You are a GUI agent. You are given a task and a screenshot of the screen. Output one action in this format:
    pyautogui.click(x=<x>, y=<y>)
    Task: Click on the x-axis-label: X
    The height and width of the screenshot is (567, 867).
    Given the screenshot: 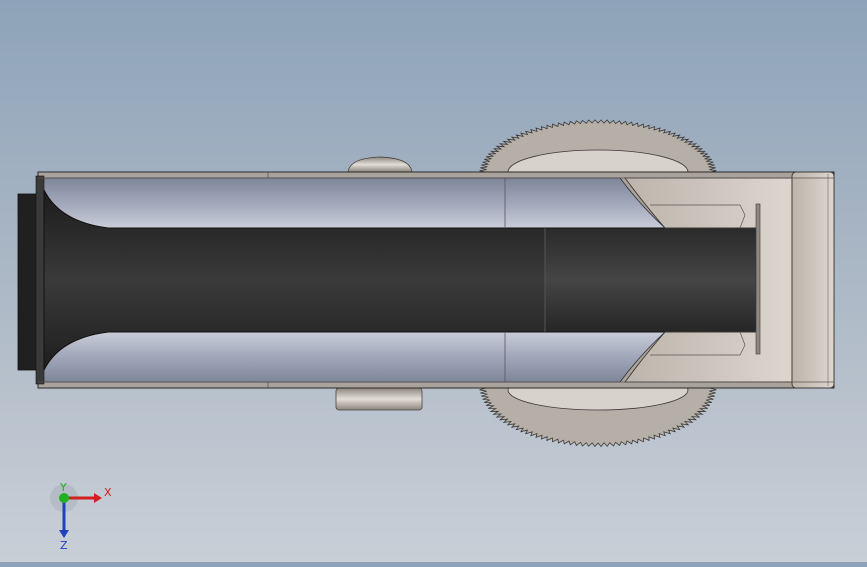 What is the action you would take?
    pyautogui.click(x=108, y=492)
    